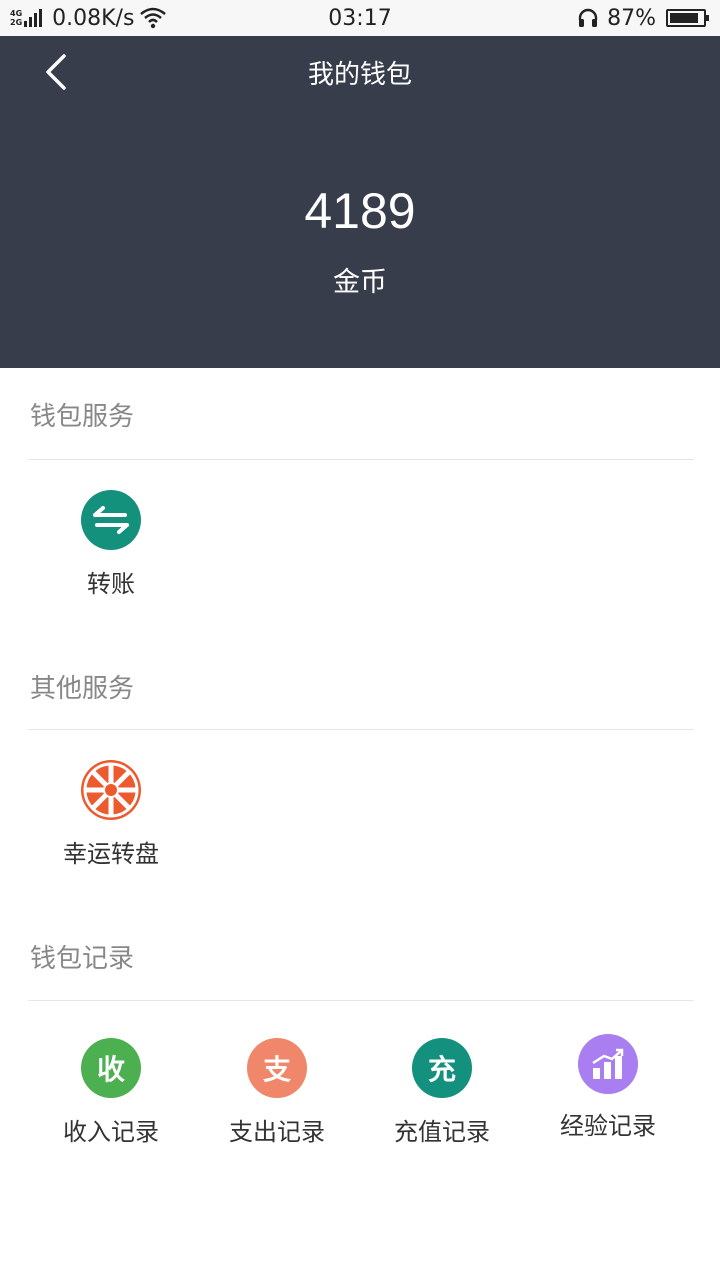  I want to click on section-title-wallet-records: 钱包记录, so click(82, 959).